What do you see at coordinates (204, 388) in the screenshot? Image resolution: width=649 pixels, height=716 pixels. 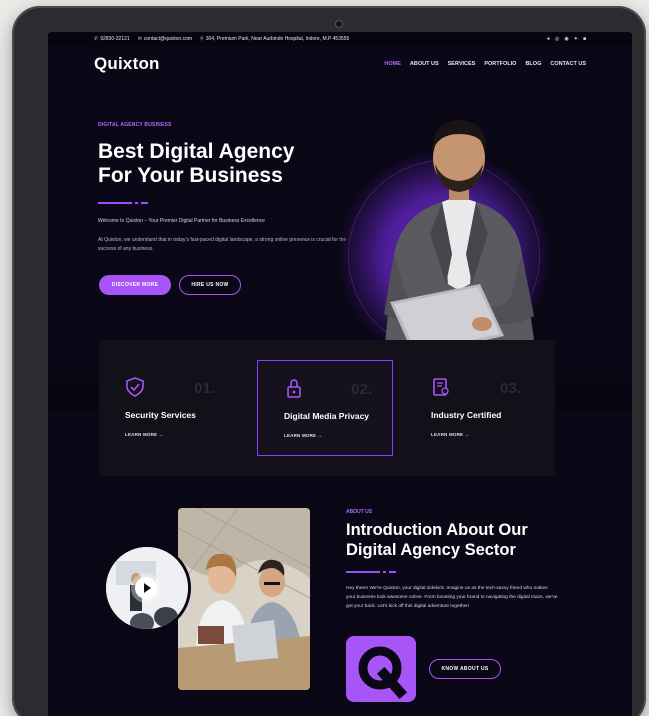 I see `feature-number: 01.` at bounding box center [204, 388].